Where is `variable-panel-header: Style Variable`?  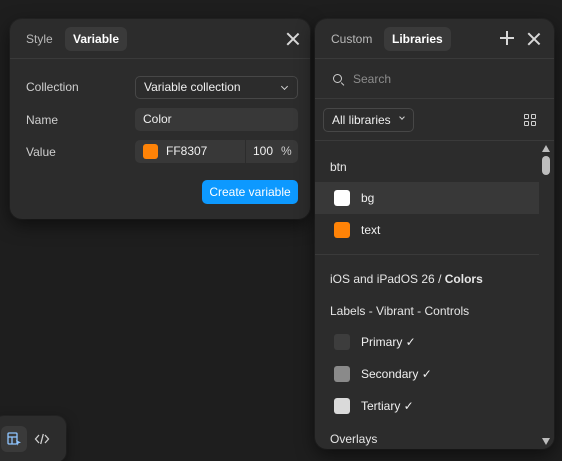 variable-panel-header: Style Variable is located at coordinates (160, 39).